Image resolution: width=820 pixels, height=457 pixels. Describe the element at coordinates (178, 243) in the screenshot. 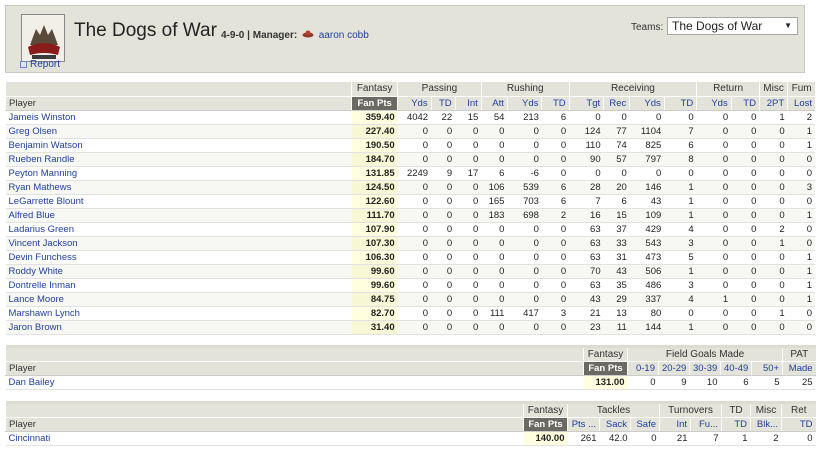

I see `player-name-link: Vincent Jackson` at that location.